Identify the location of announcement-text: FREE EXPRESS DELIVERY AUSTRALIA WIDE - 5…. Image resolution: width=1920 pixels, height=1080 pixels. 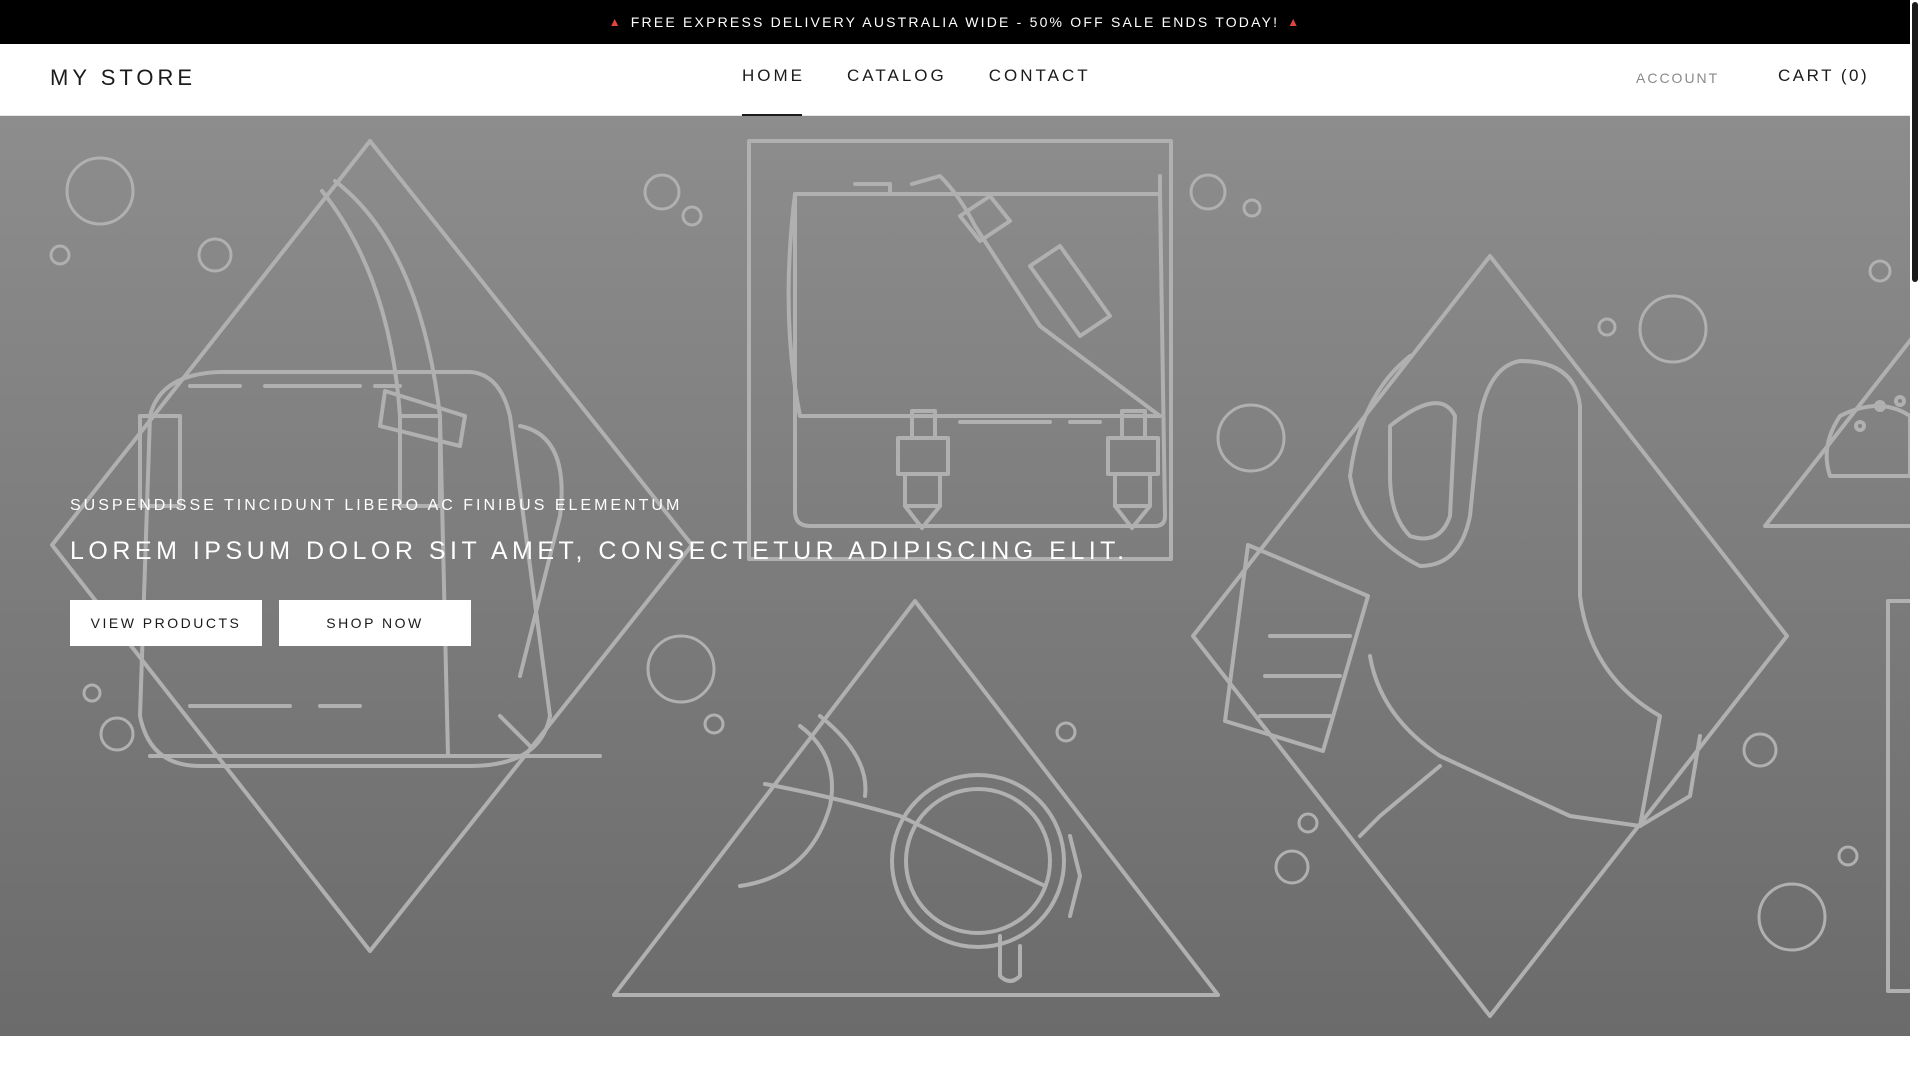
(955, 22).